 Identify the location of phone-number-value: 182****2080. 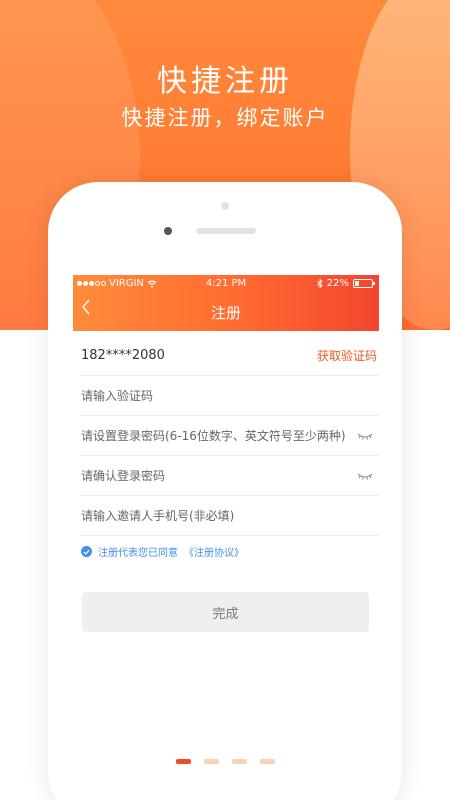
(123, 355).